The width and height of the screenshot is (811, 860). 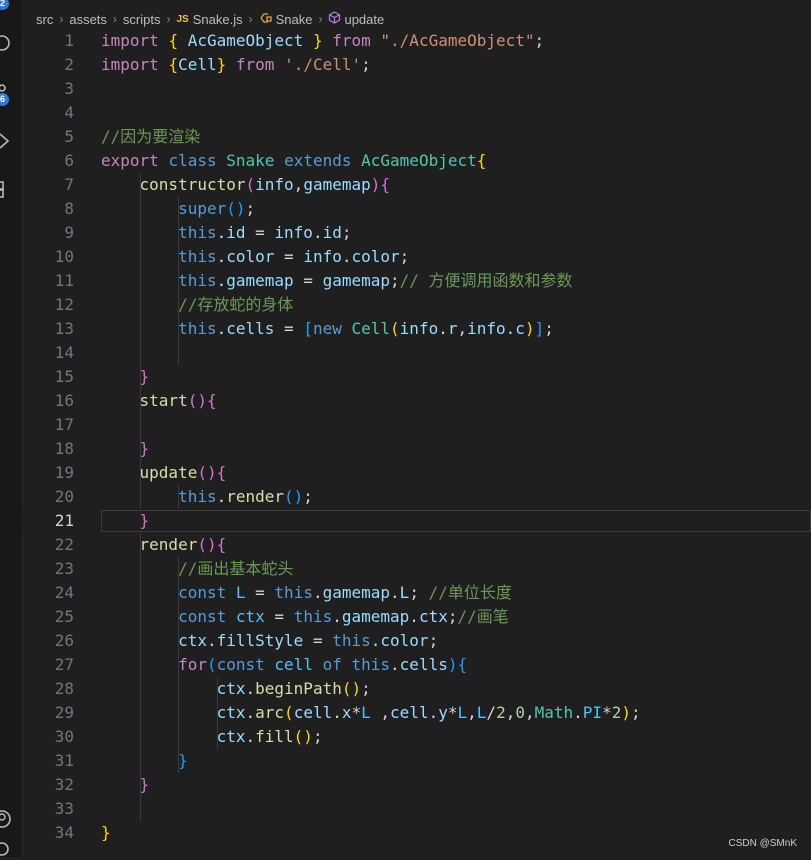 I want to click on code-line: 8 super();, so click(x=416, y=209).